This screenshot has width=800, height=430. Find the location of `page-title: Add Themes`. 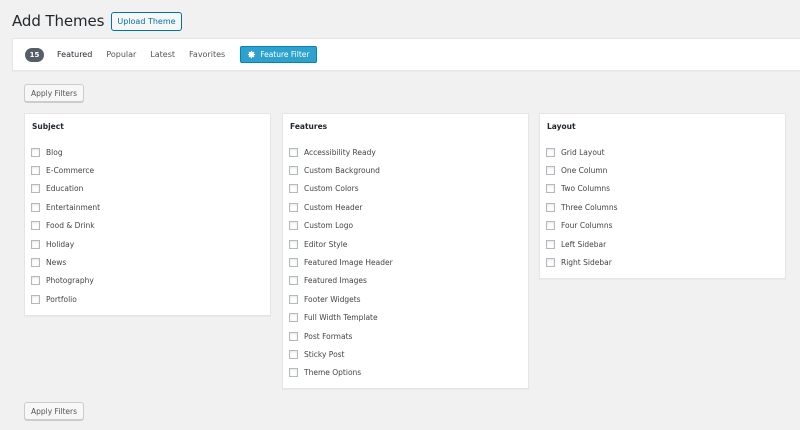

page-title: Add Themes is located at coordinates (58, 21).